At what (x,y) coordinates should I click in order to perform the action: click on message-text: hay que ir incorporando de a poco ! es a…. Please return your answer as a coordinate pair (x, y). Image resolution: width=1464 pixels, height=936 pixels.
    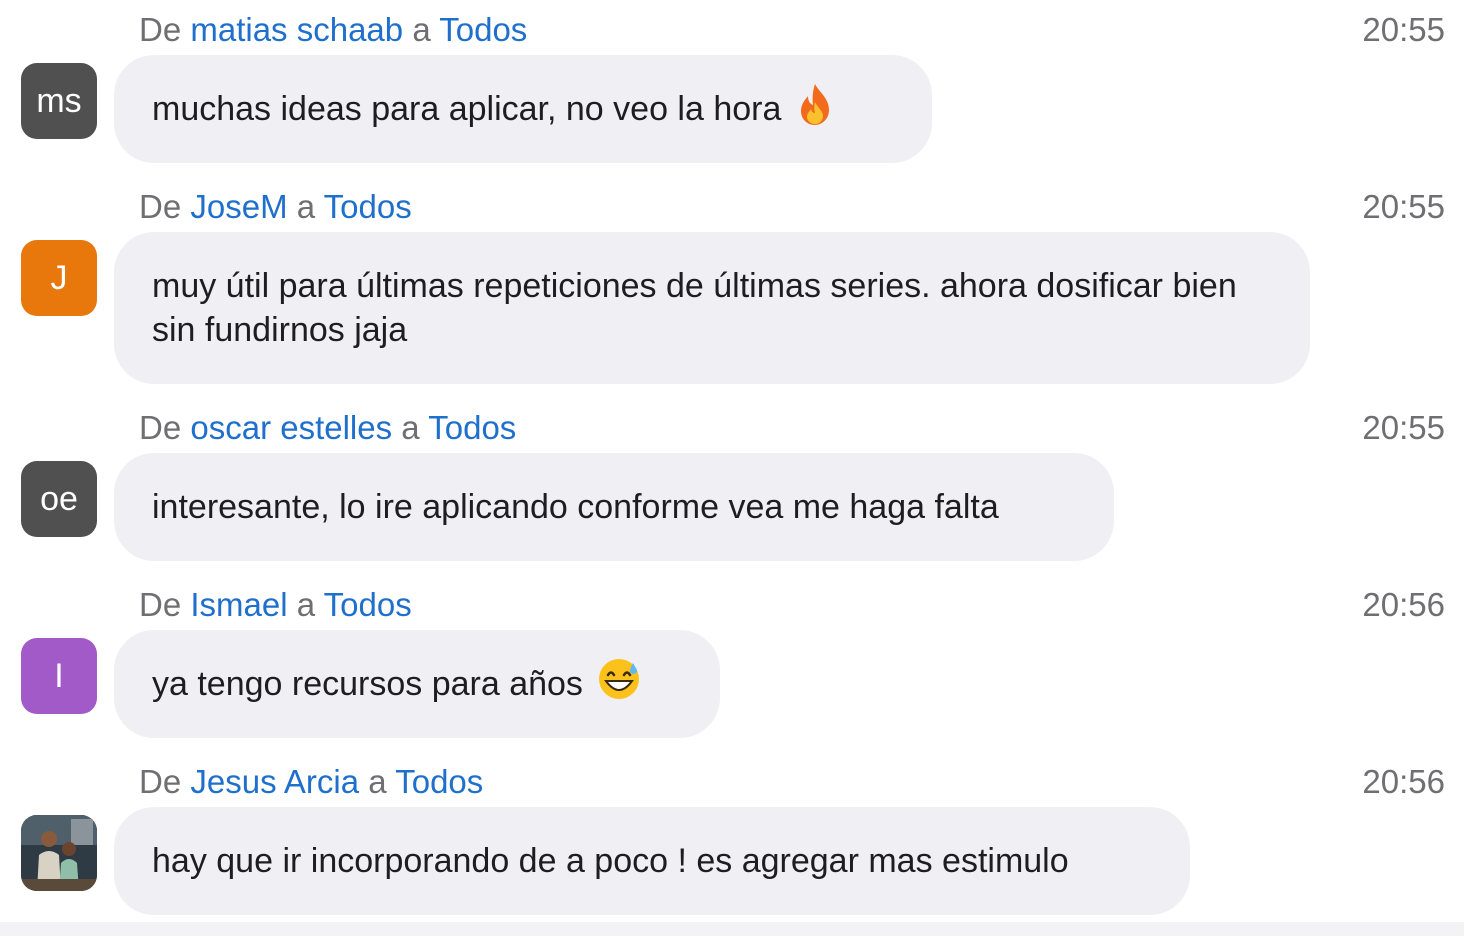
    Looking at the image, I should click on (610, 861).